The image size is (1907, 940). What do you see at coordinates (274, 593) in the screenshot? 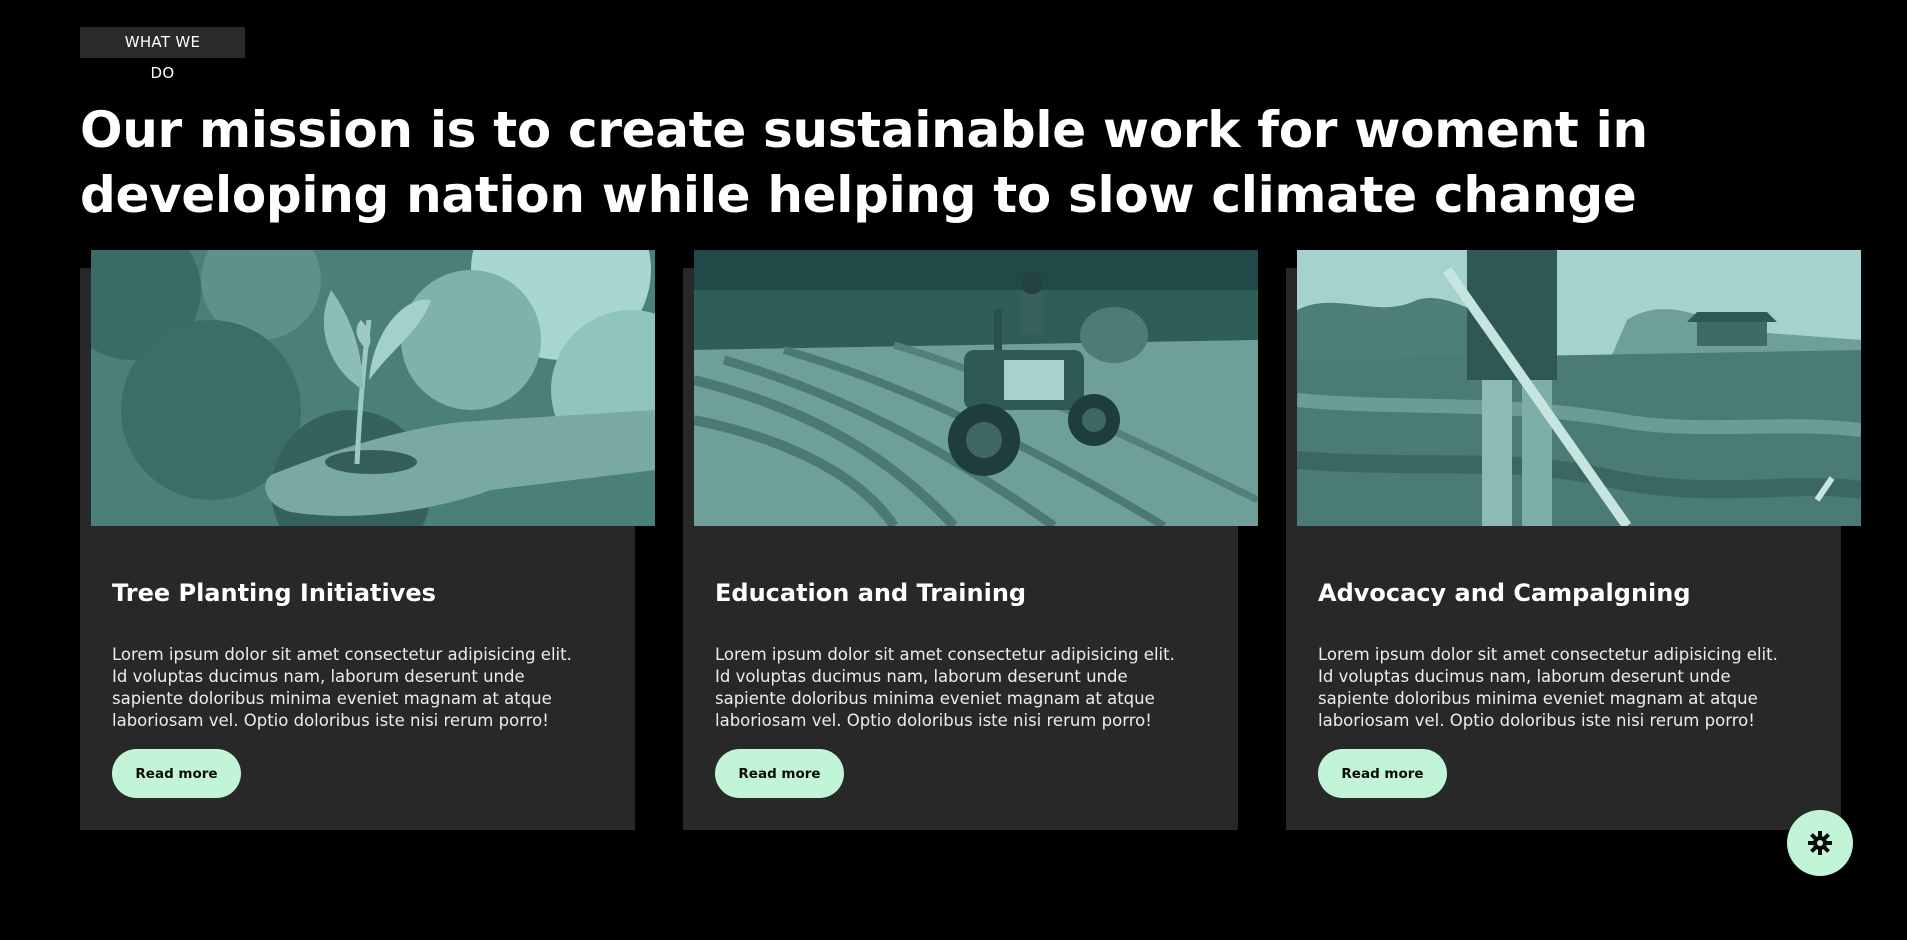
I see `card-title: Tree Planting Initiatives` at bounding box center [274, 593].